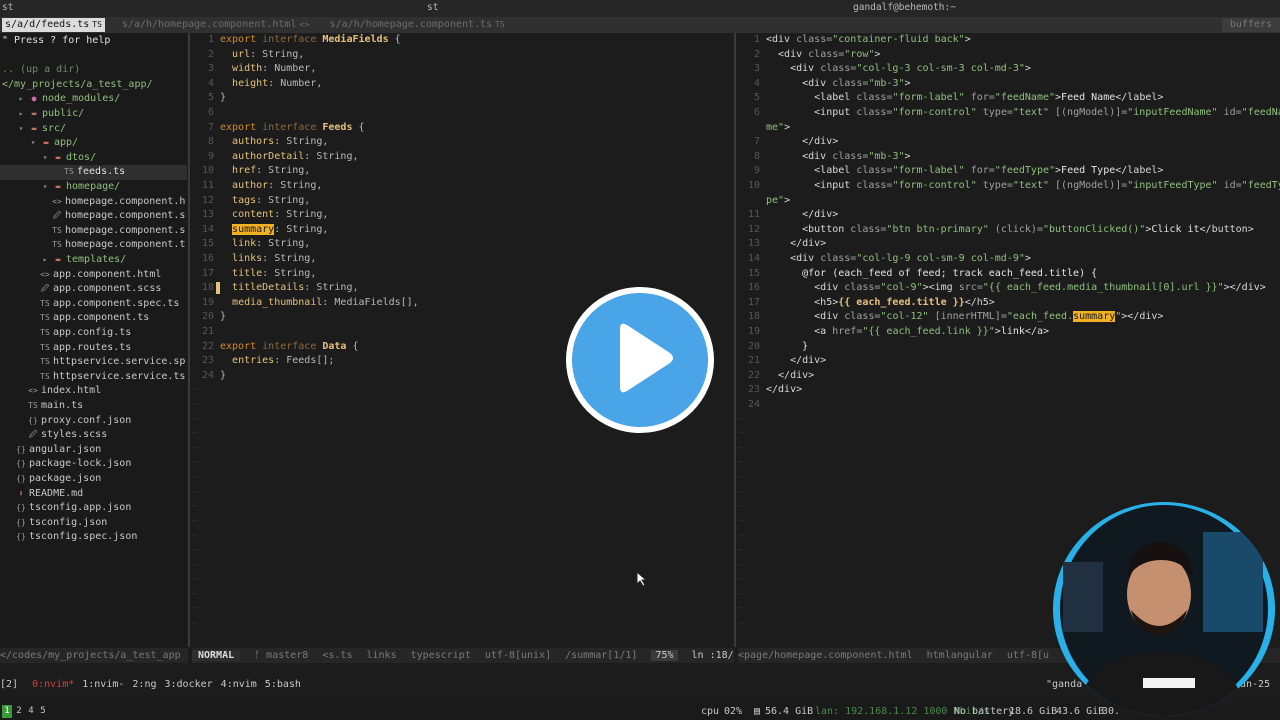  I want to click on tree-item: ▾ ▬ src/, so click(93, 129).